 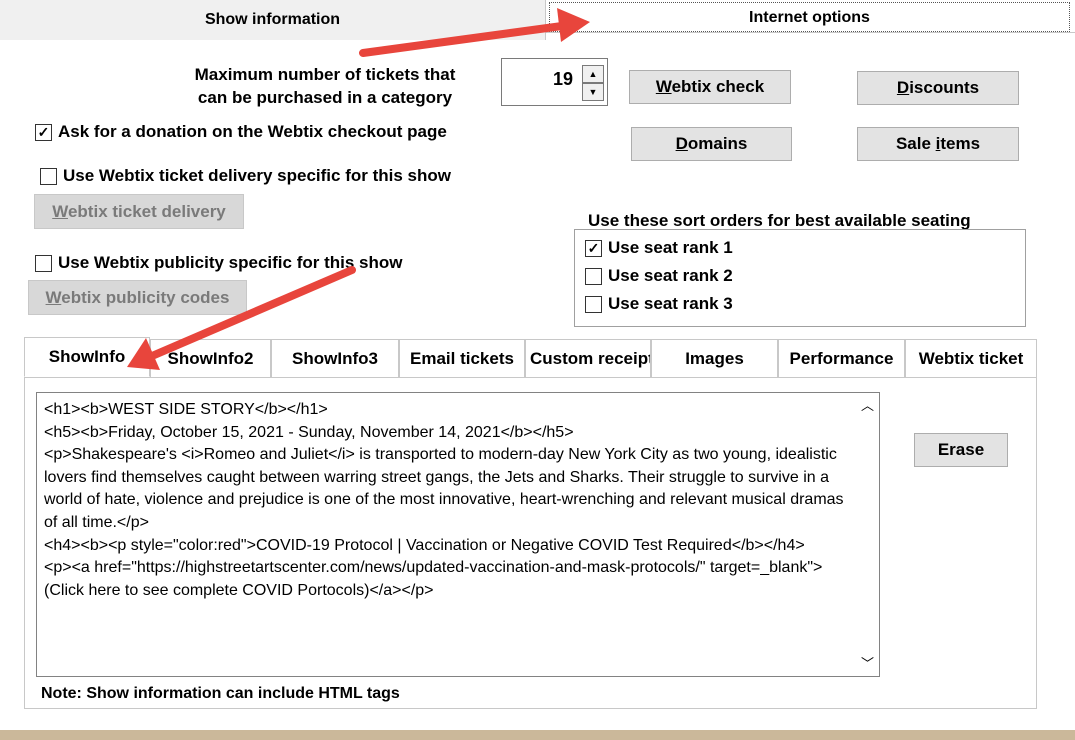 I want to click on arrow-to-showinfo-tab-icon, so click(x=241, y=318).